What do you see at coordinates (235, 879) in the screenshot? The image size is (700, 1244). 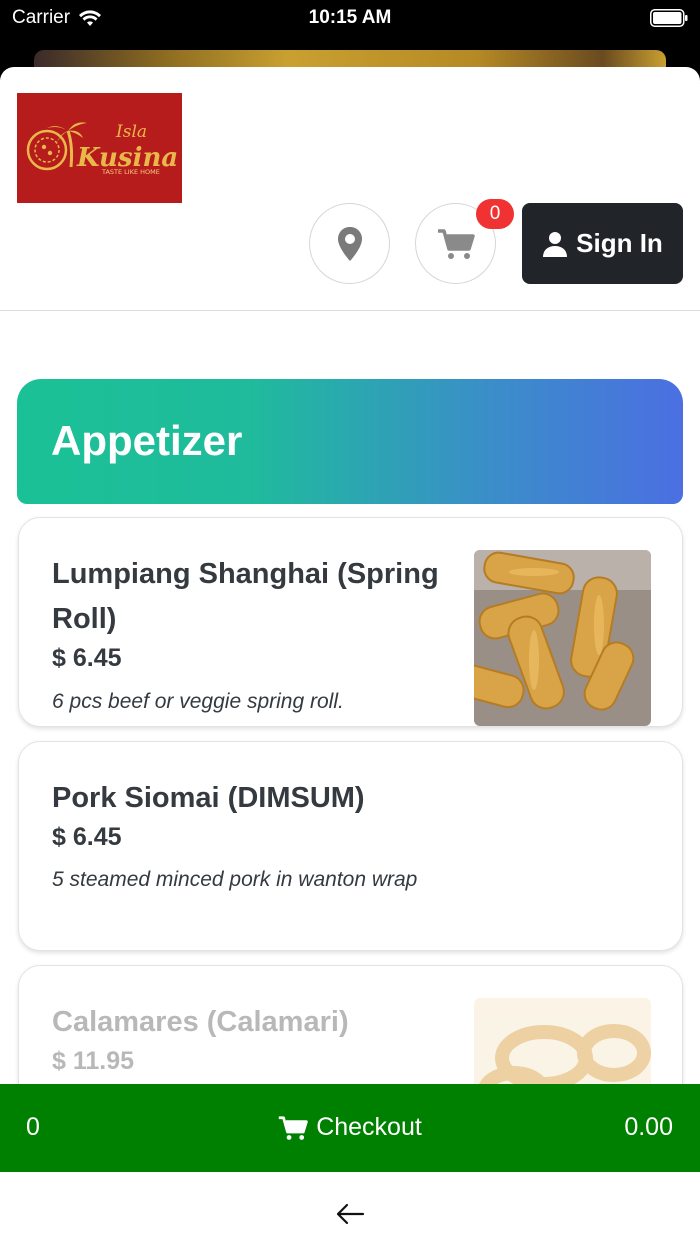 I see `menu-item-description: 5 steamed minced pork in wanton wrap` at bounding box center [235, 879].